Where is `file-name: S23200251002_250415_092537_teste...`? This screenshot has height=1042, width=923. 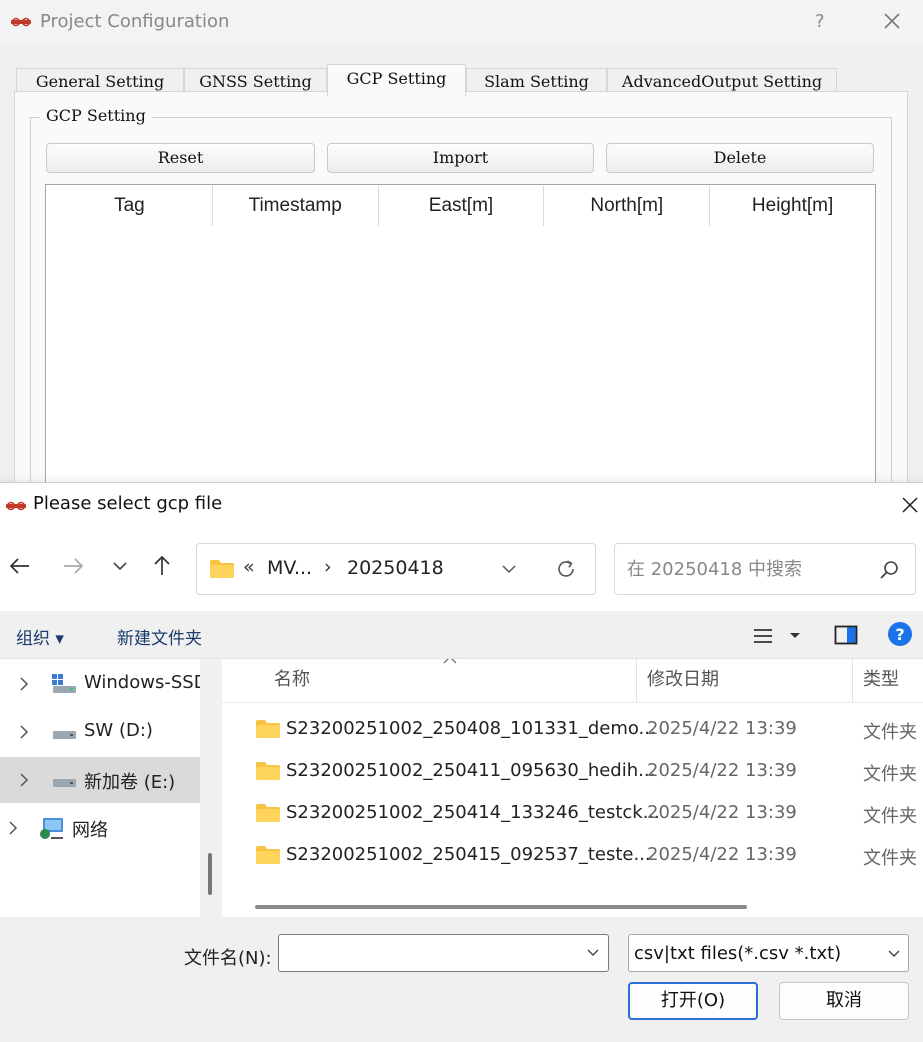
file-name: S23200251002_250415_092537_teste... is located at coordinates (468, 854).